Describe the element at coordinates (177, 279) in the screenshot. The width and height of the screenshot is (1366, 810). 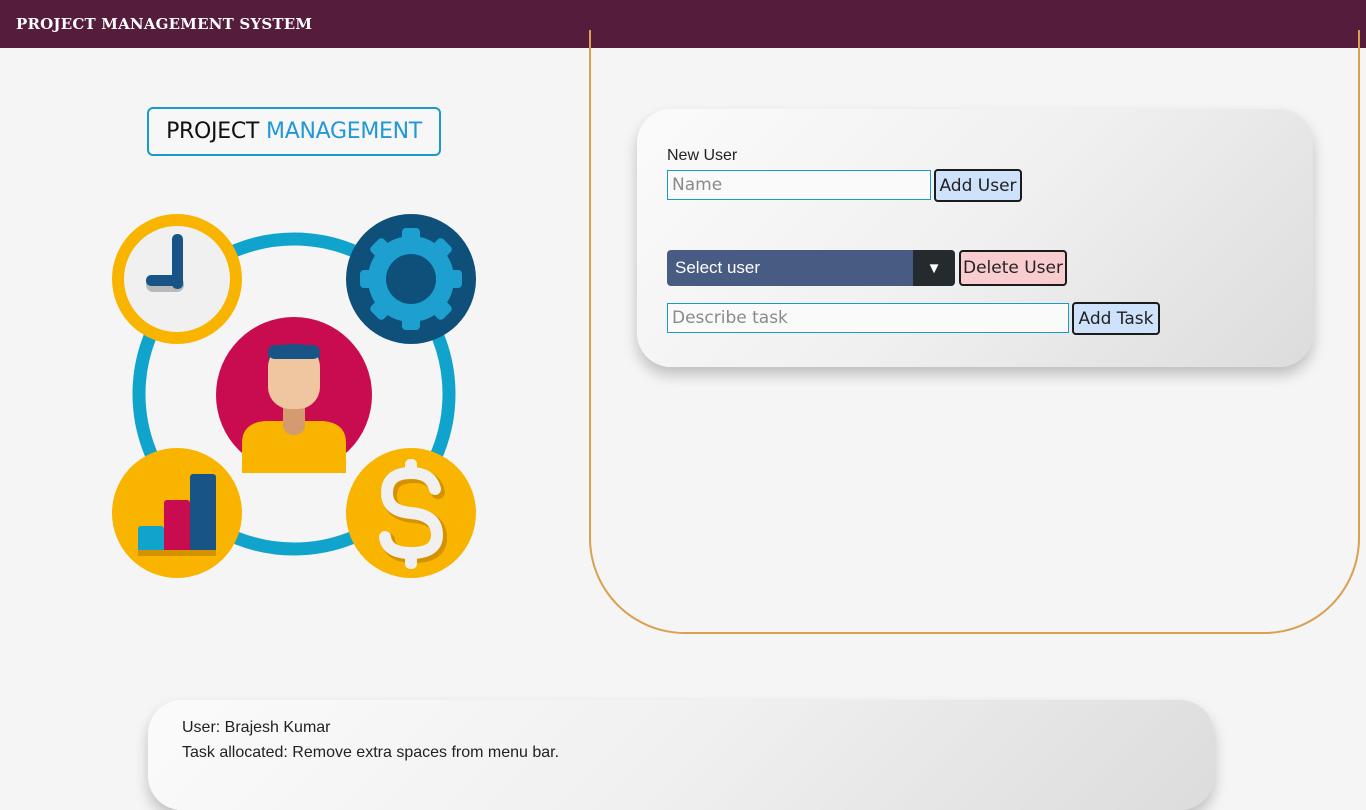
I see `clock-icon` at that location.